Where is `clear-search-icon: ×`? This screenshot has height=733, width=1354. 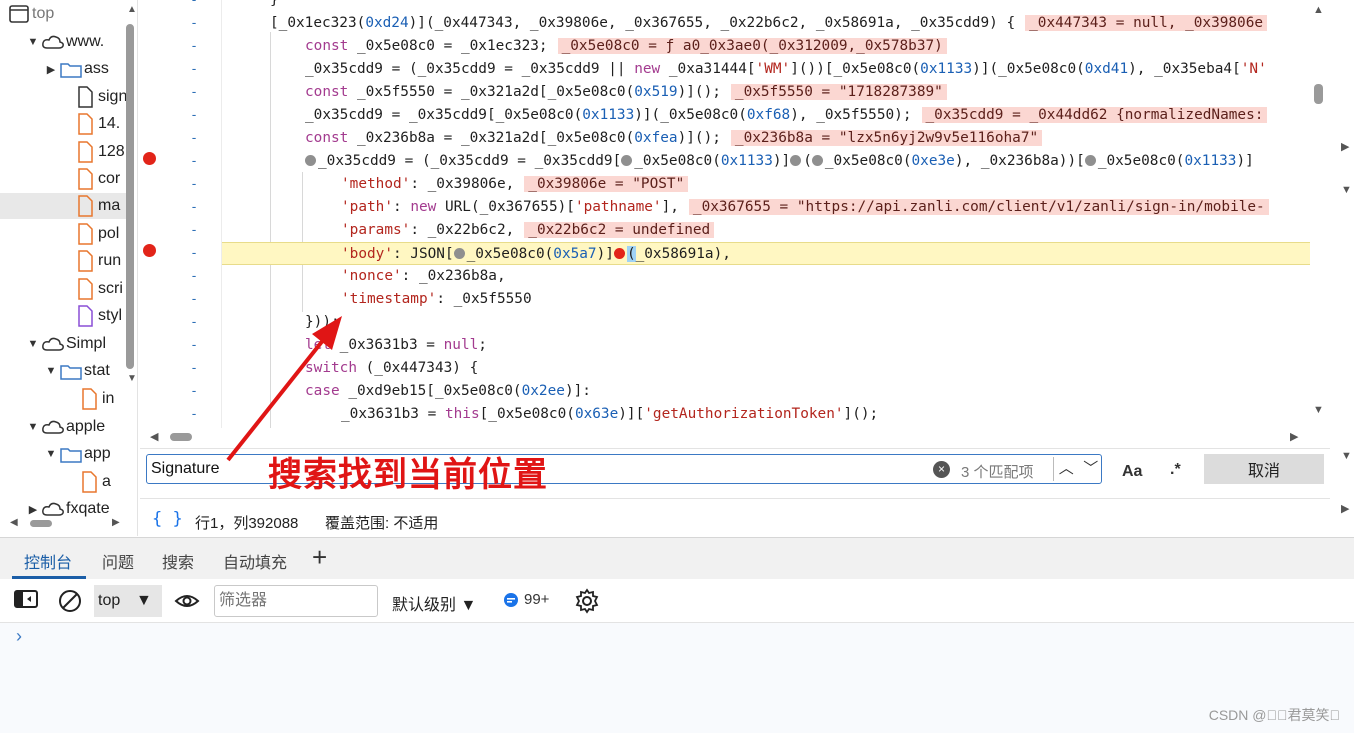
clear-search-icon: × is located at coordinates (941, 469).